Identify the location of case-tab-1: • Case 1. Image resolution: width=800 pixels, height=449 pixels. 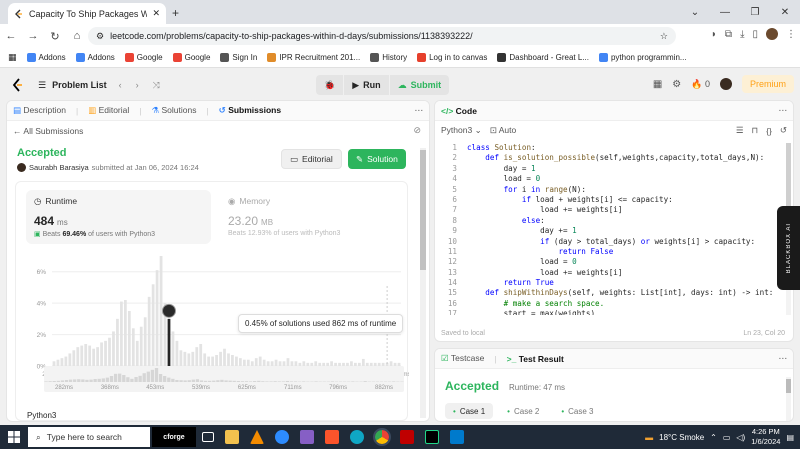
(469, 411).